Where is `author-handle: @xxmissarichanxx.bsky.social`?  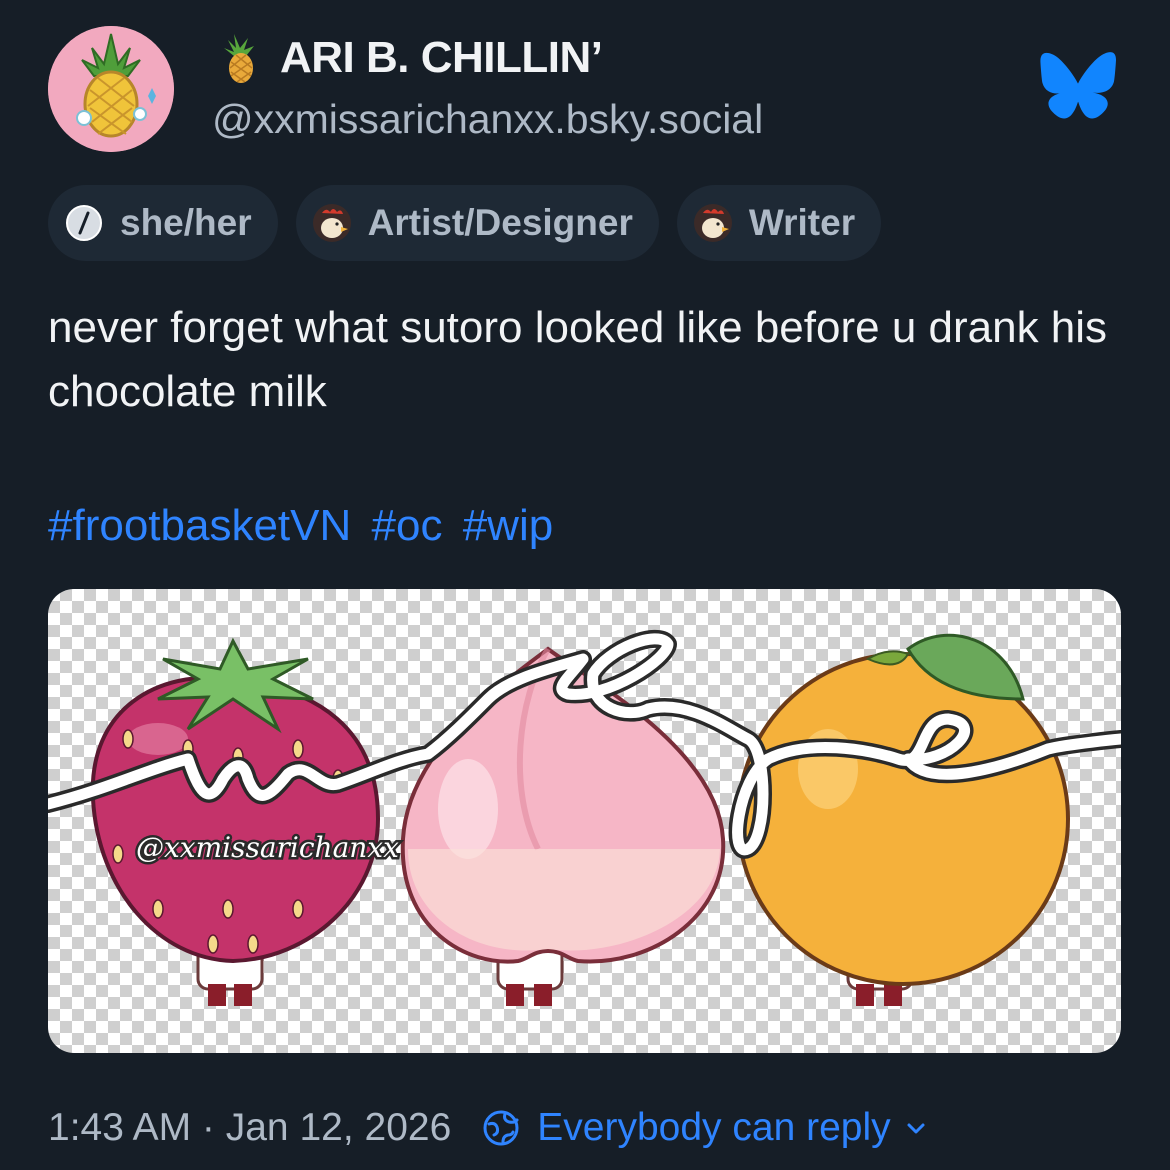 author-handle: @xxmissarichanxx.bsky.social is located at coordinates (487, 119).